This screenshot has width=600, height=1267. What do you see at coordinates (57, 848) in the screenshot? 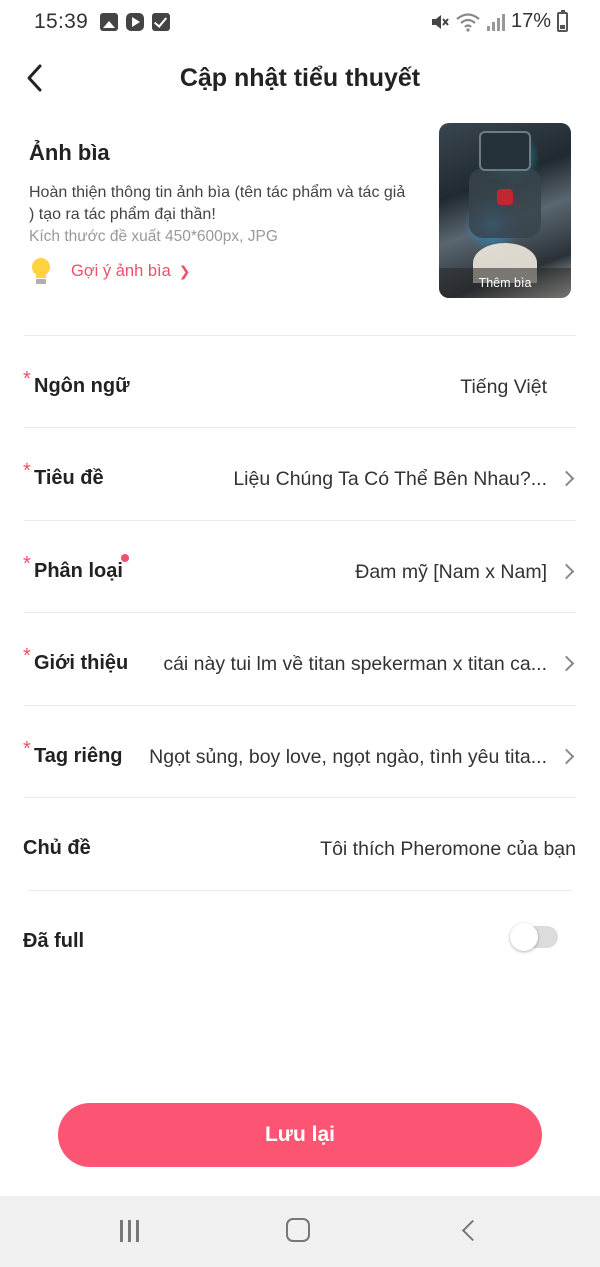
I see `topic-label: Chủ đề` at bounding box center [57, 848].